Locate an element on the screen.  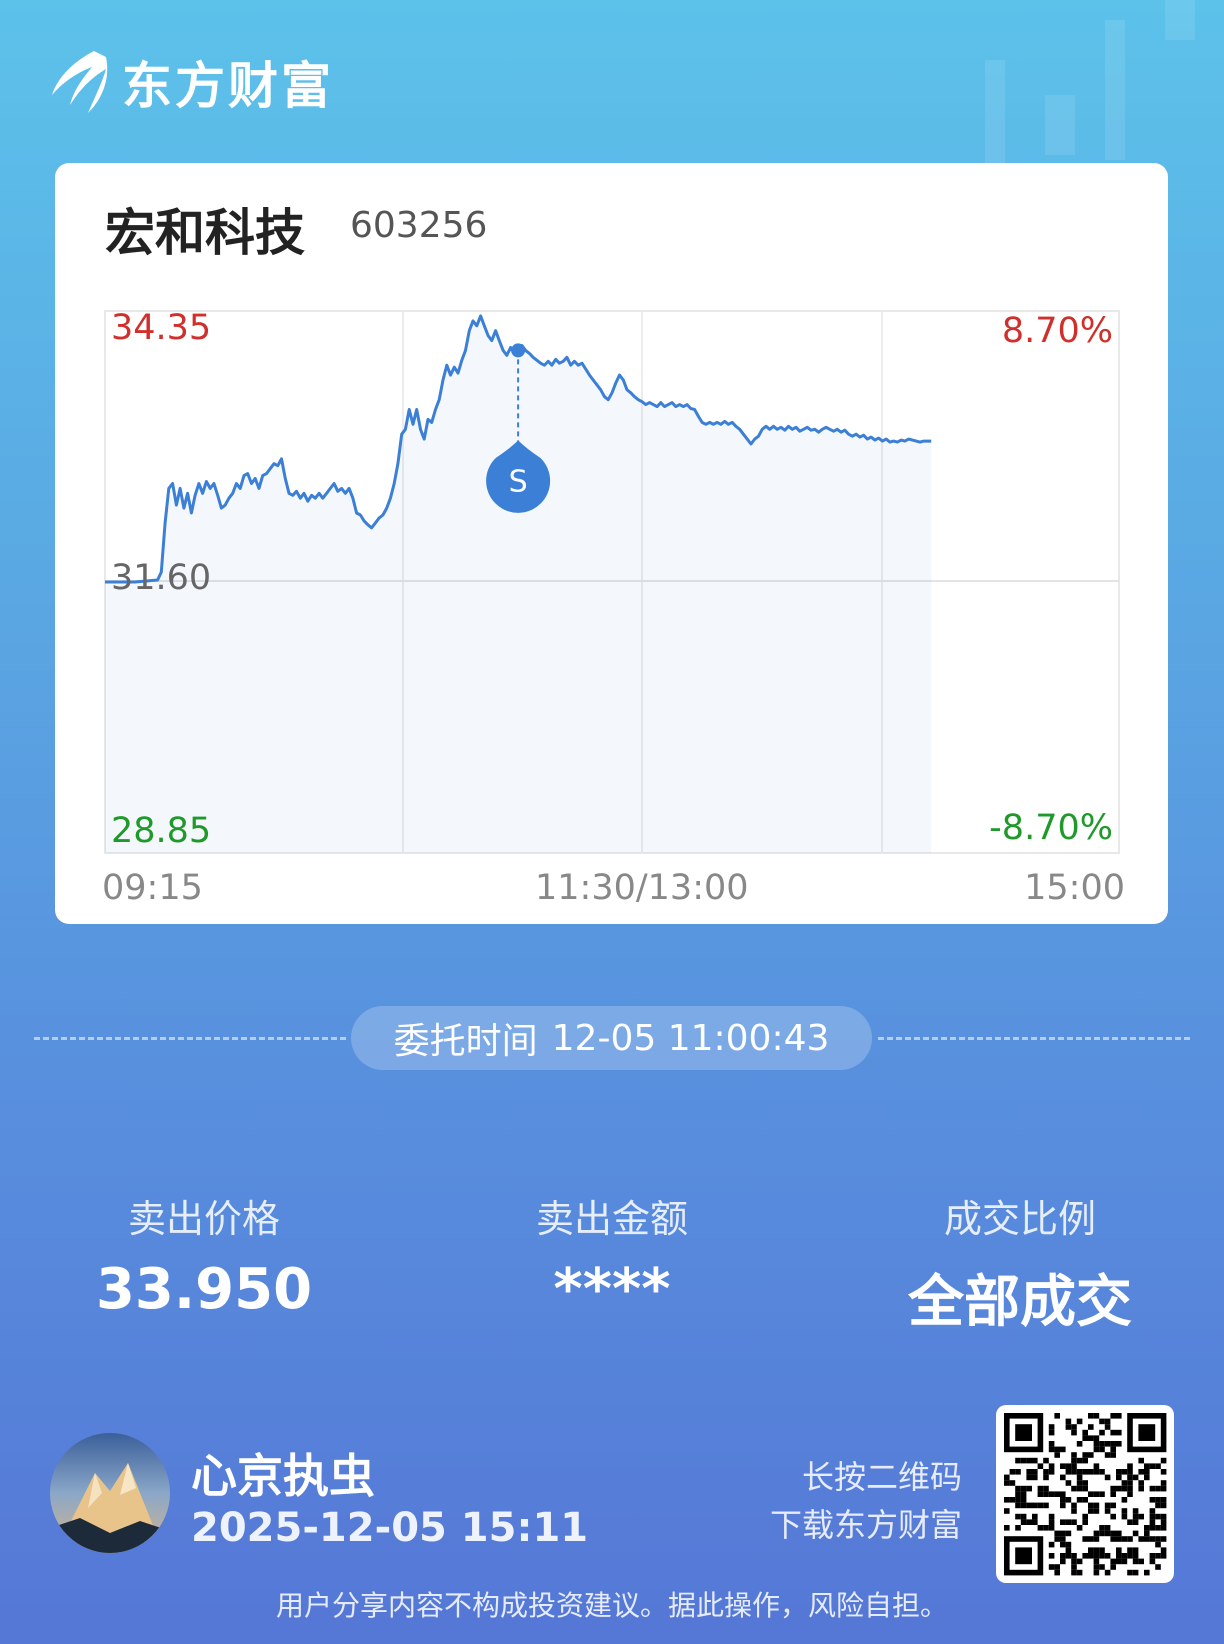
qr-code-icon is located at coordinates (1085, 1494).